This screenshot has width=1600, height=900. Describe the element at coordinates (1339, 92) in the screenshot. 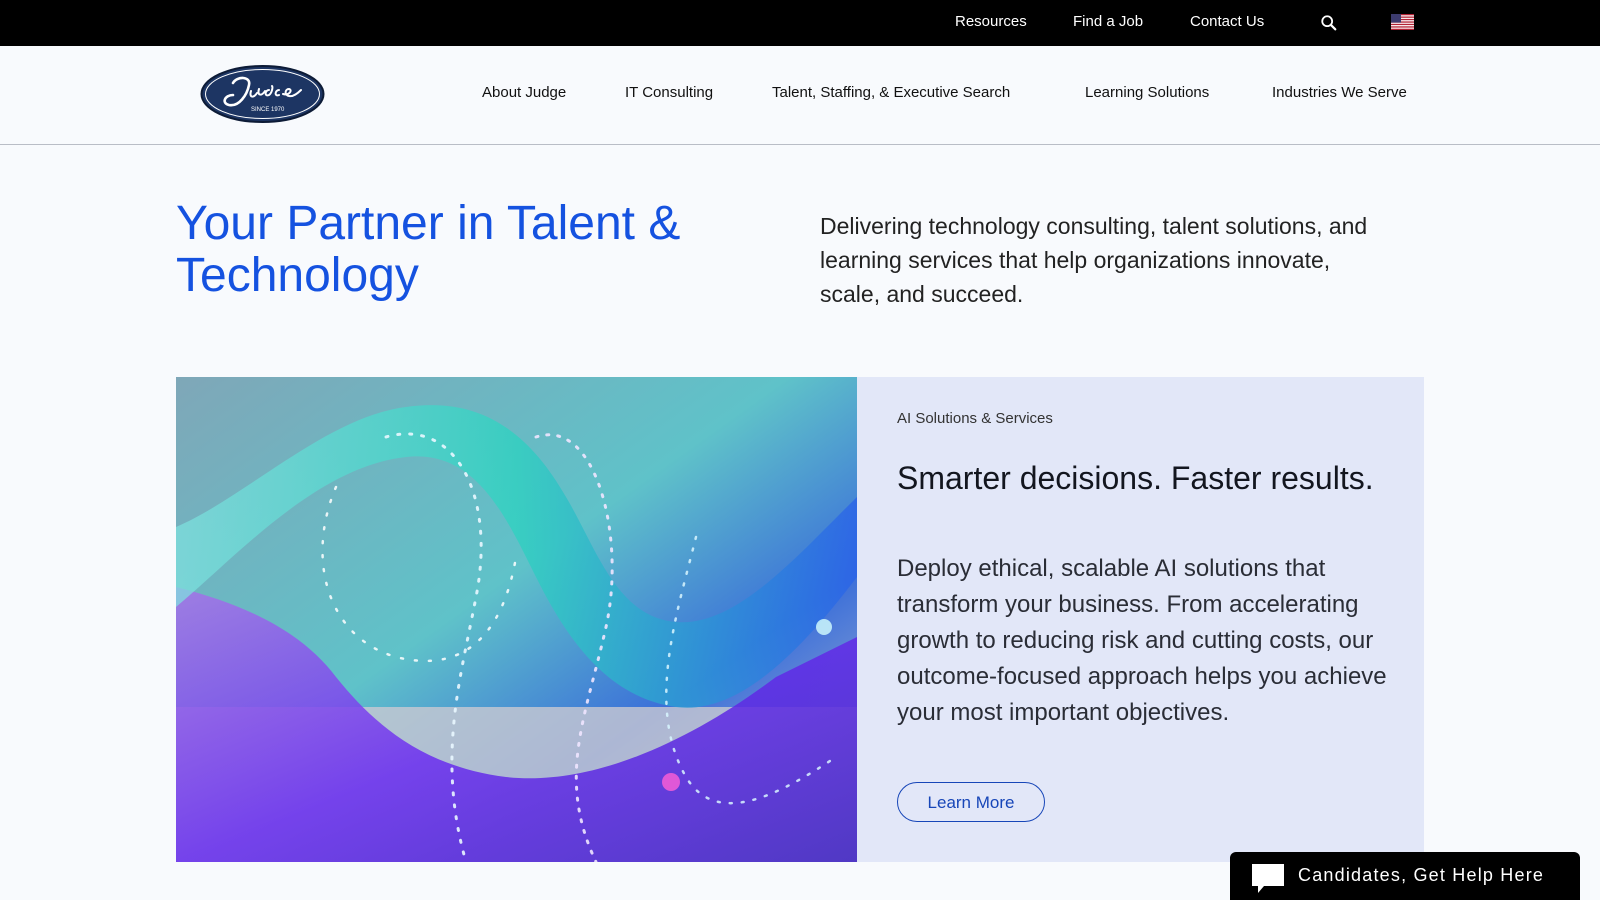

I see `nav-industries: Industries We Serve` at that location.